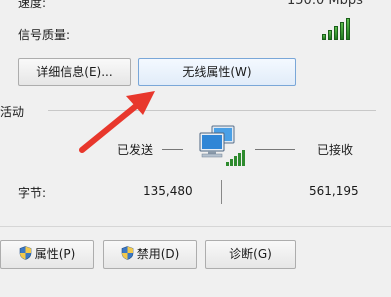 Image resolution: width=391 pixels, height=297 pixels. What do you see at coordinates (334, 191) in the screenshot?
I see `bytes-received-value: 561,195` at bounding box center [334, 191].